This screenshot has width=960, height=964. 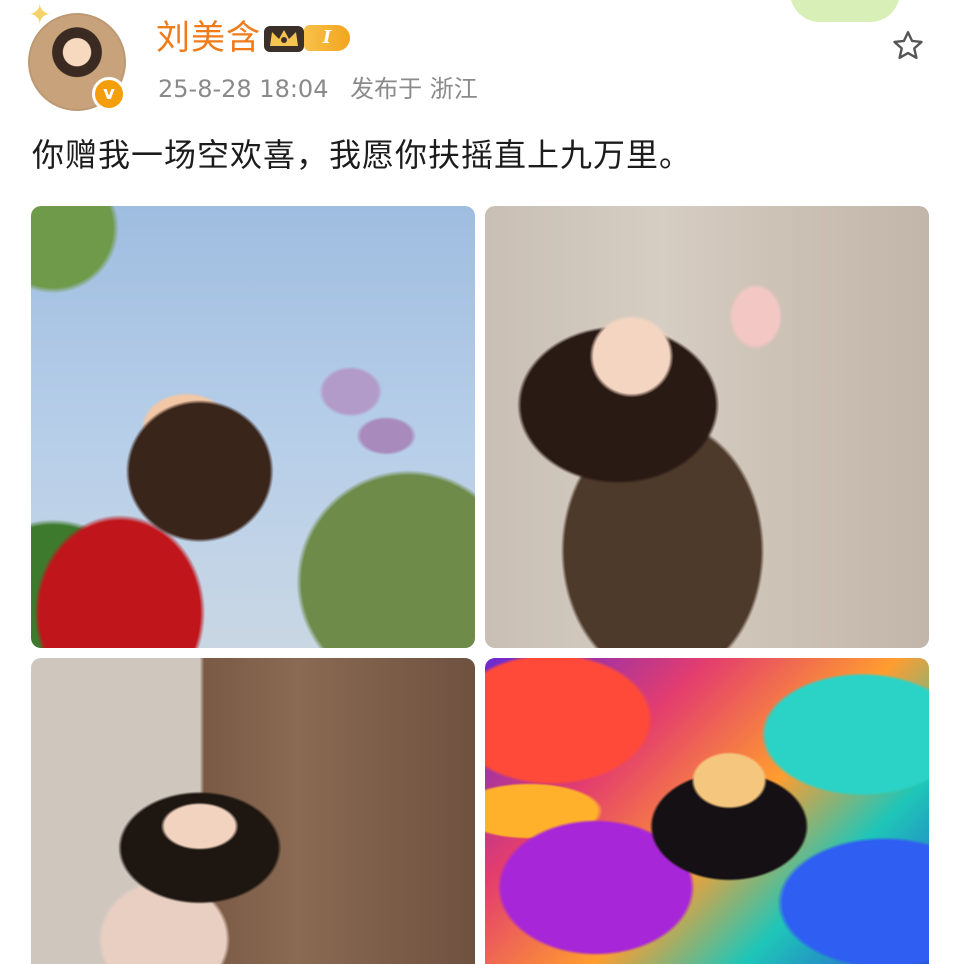 What do you see at coordinates (243, 89) in the screenshot?
I see `post-datetime: 25-8-28 18:04` at bounding box center [243, 89].